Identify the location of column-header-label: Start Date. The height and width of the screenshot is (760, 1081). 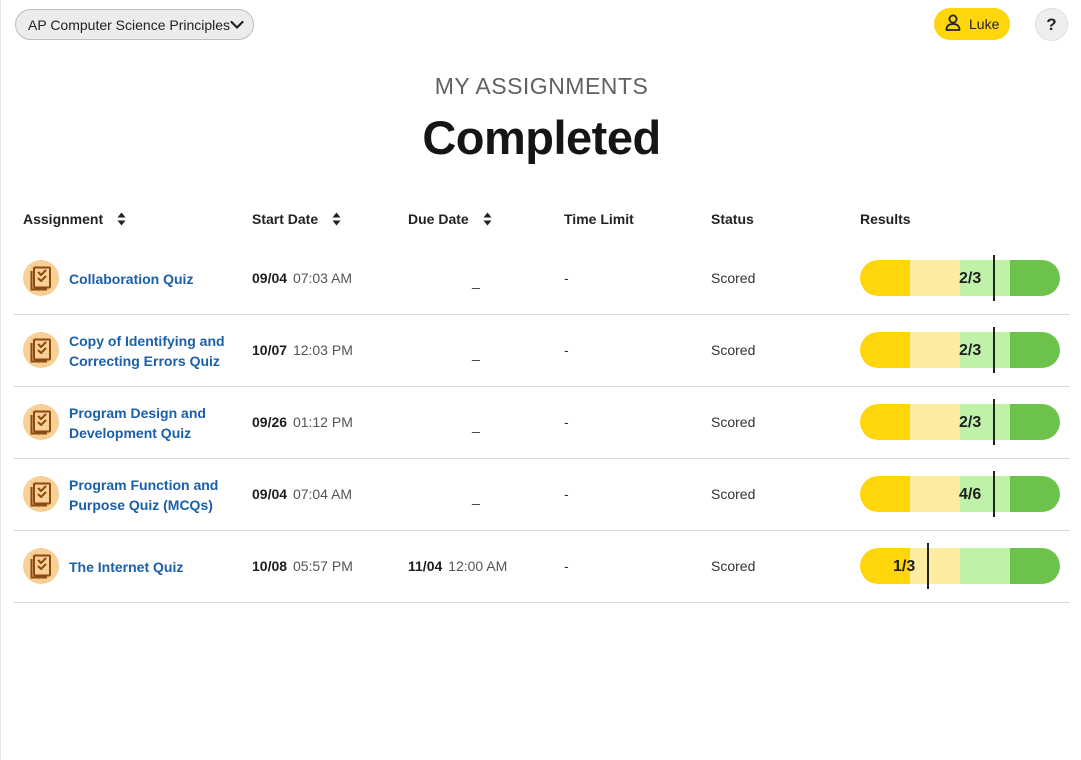
(285, 219).